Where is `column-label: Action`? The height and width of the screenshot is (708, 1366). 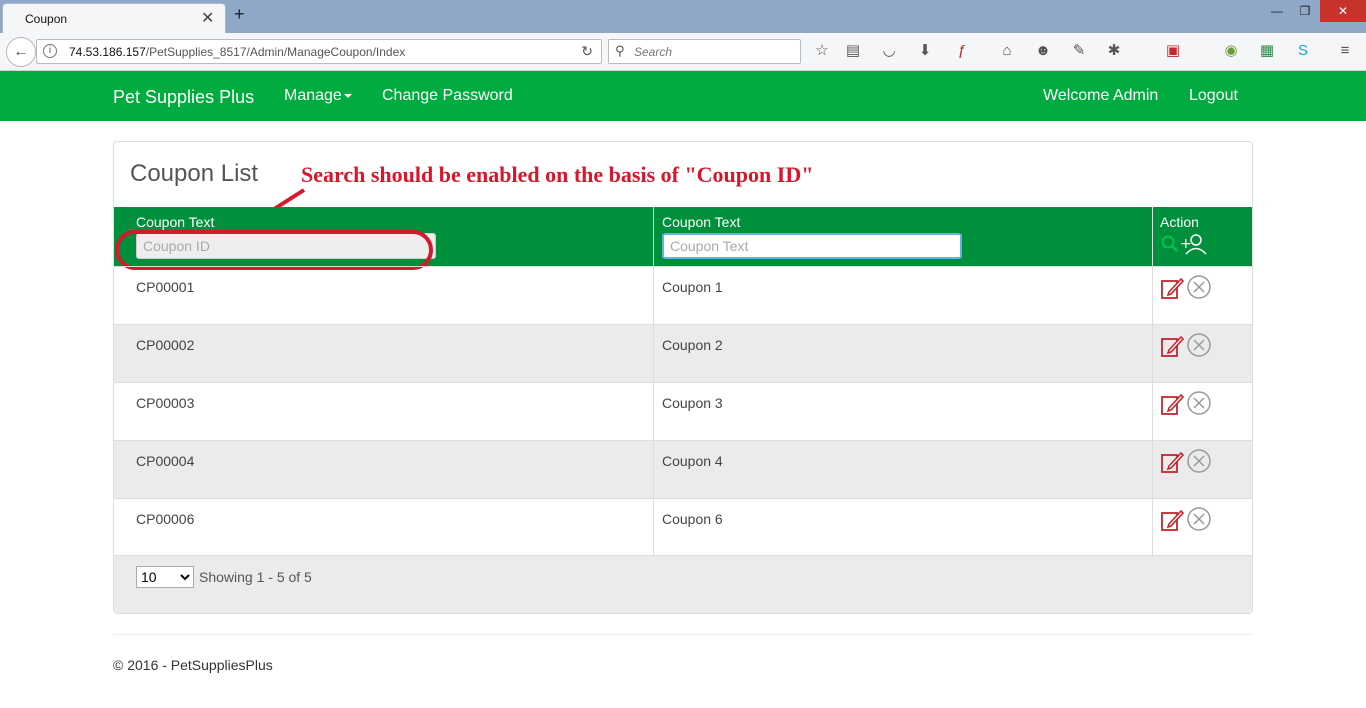
column-label: Action is located at coordinates (1179, 222).